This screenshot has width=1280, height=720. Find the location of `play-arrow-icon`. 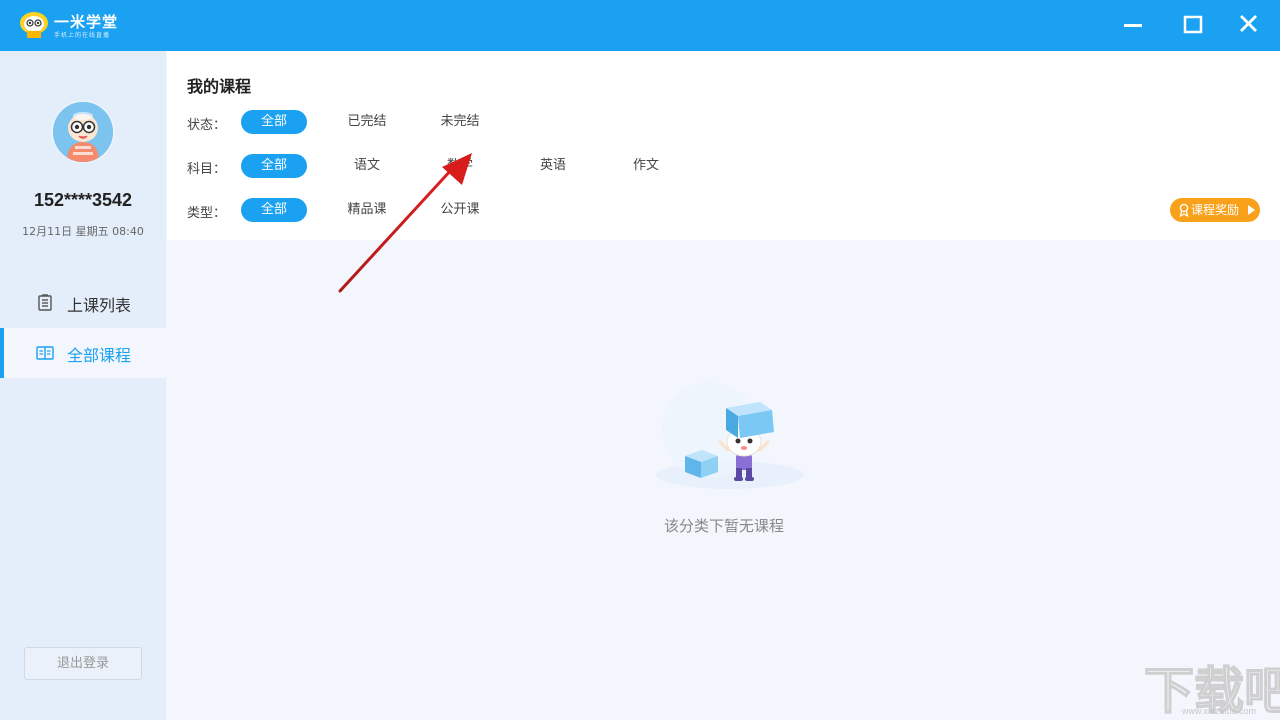

play-arrow-icon is located at coordinates (1251, 210).